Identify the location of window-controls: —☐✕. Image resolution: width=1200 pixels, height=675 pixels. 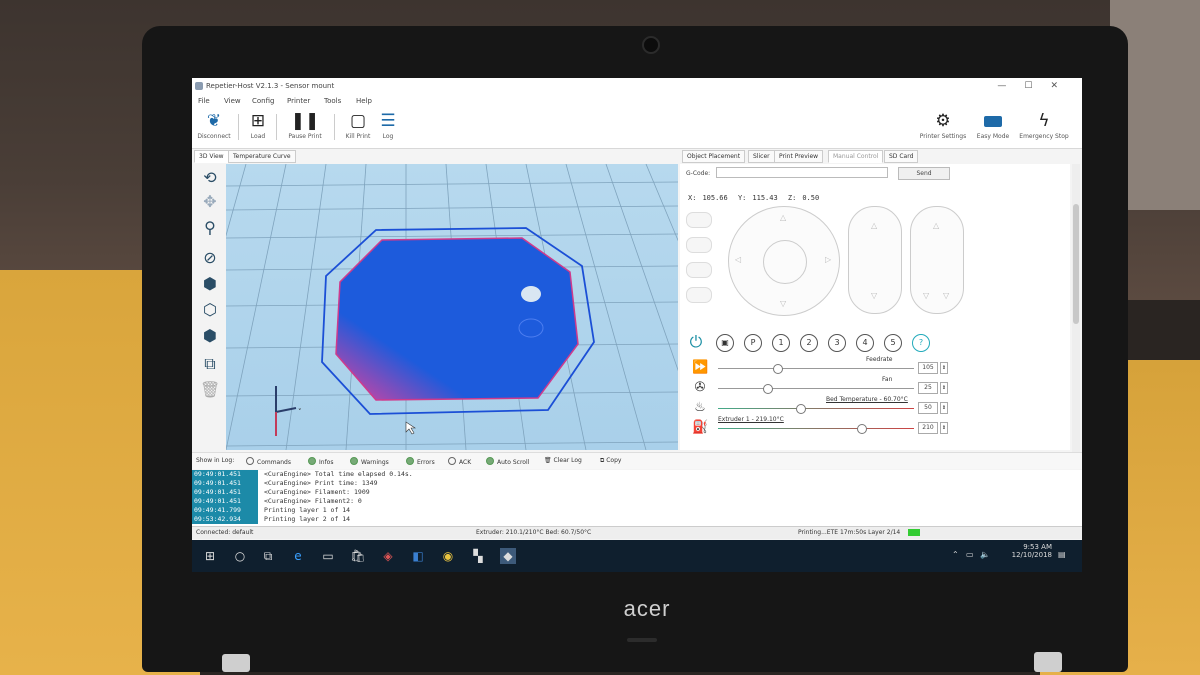
(1036, 86).